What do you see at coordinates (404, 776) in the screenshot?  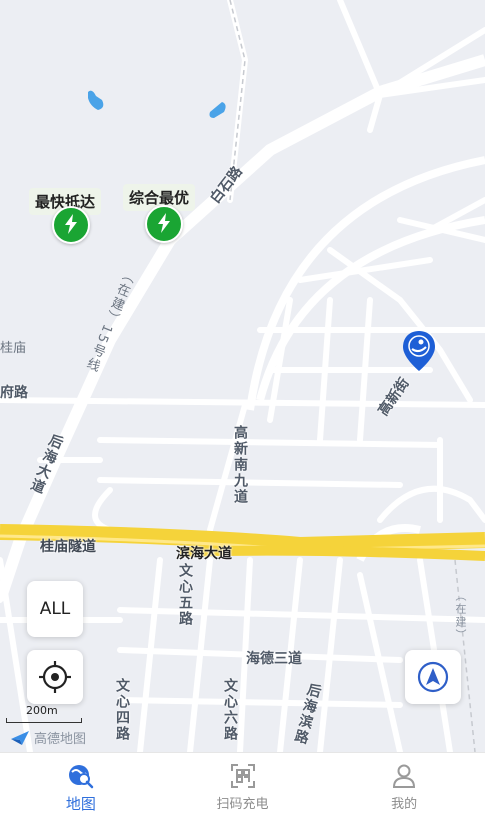 I see `user-icon` at bounding box center [404, 776].